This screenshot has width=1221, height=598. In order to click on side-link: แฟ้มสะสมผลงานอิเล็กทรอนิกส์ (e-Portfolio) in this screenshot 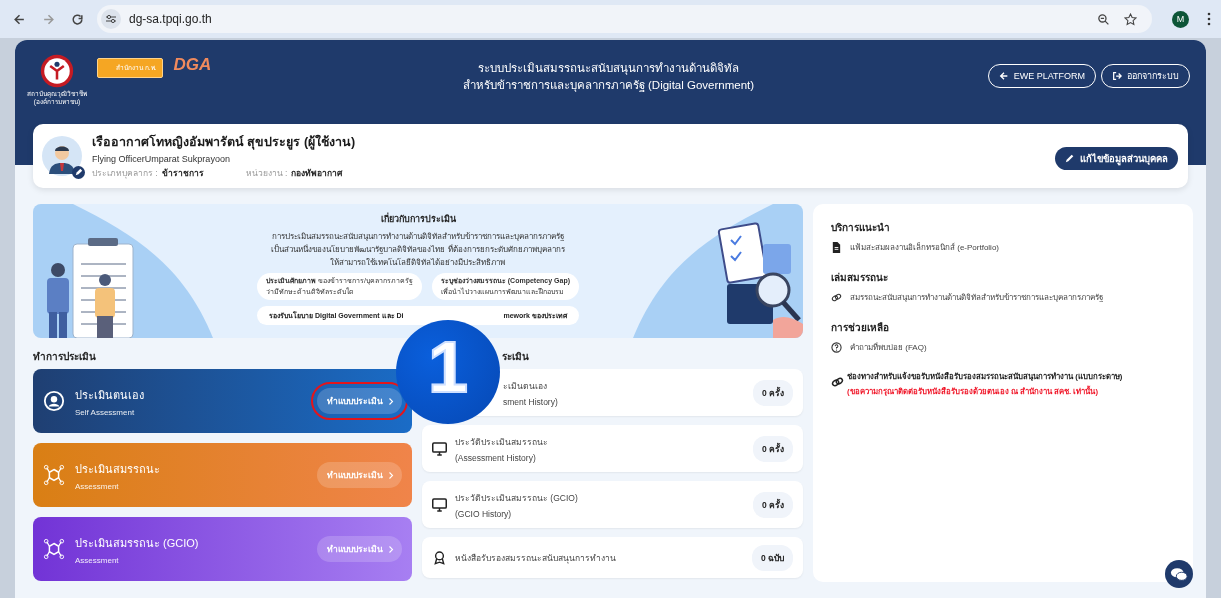, I will do `click(924, 247)`.